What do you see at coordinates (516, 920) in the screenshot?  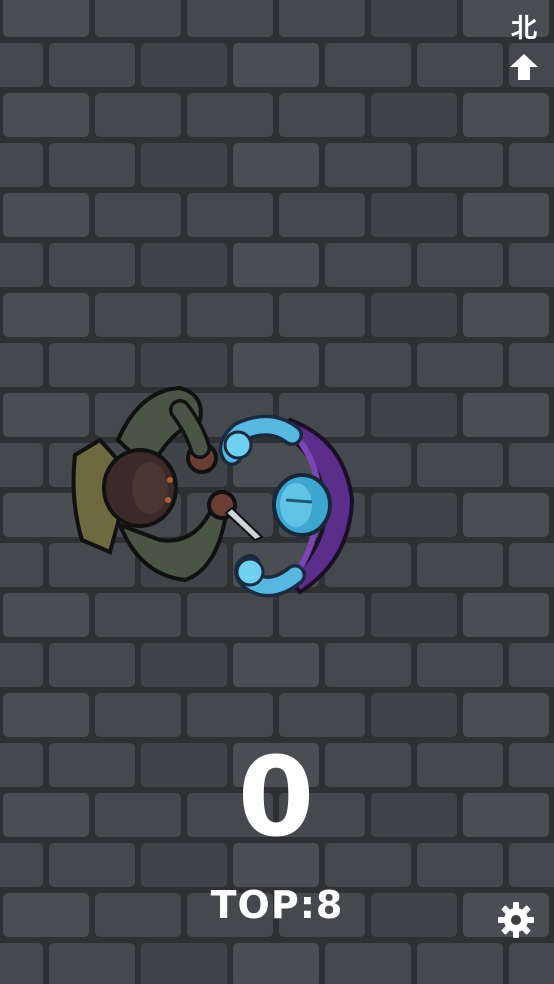 I see `gear-icon` at bounding box center [516, 920].